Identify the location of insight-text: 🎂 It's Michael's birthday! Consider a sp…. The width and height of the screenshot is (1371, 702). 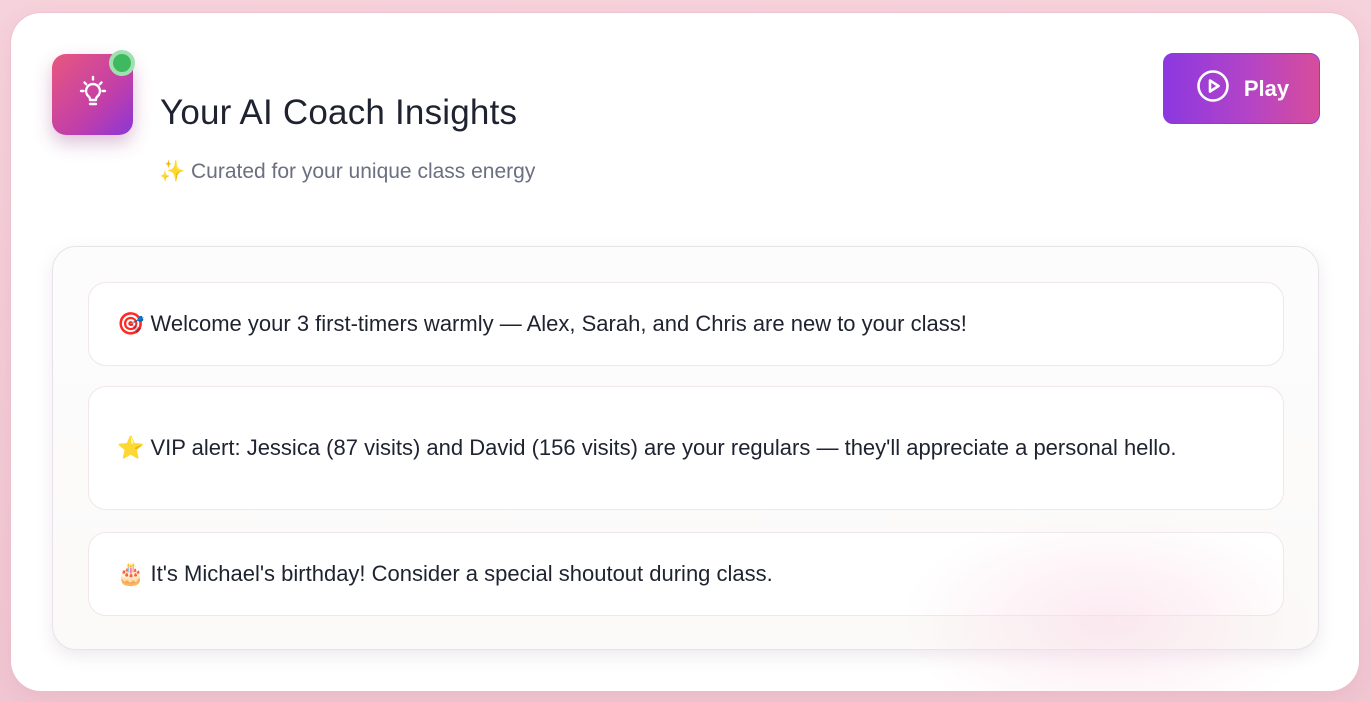
(445, 573).